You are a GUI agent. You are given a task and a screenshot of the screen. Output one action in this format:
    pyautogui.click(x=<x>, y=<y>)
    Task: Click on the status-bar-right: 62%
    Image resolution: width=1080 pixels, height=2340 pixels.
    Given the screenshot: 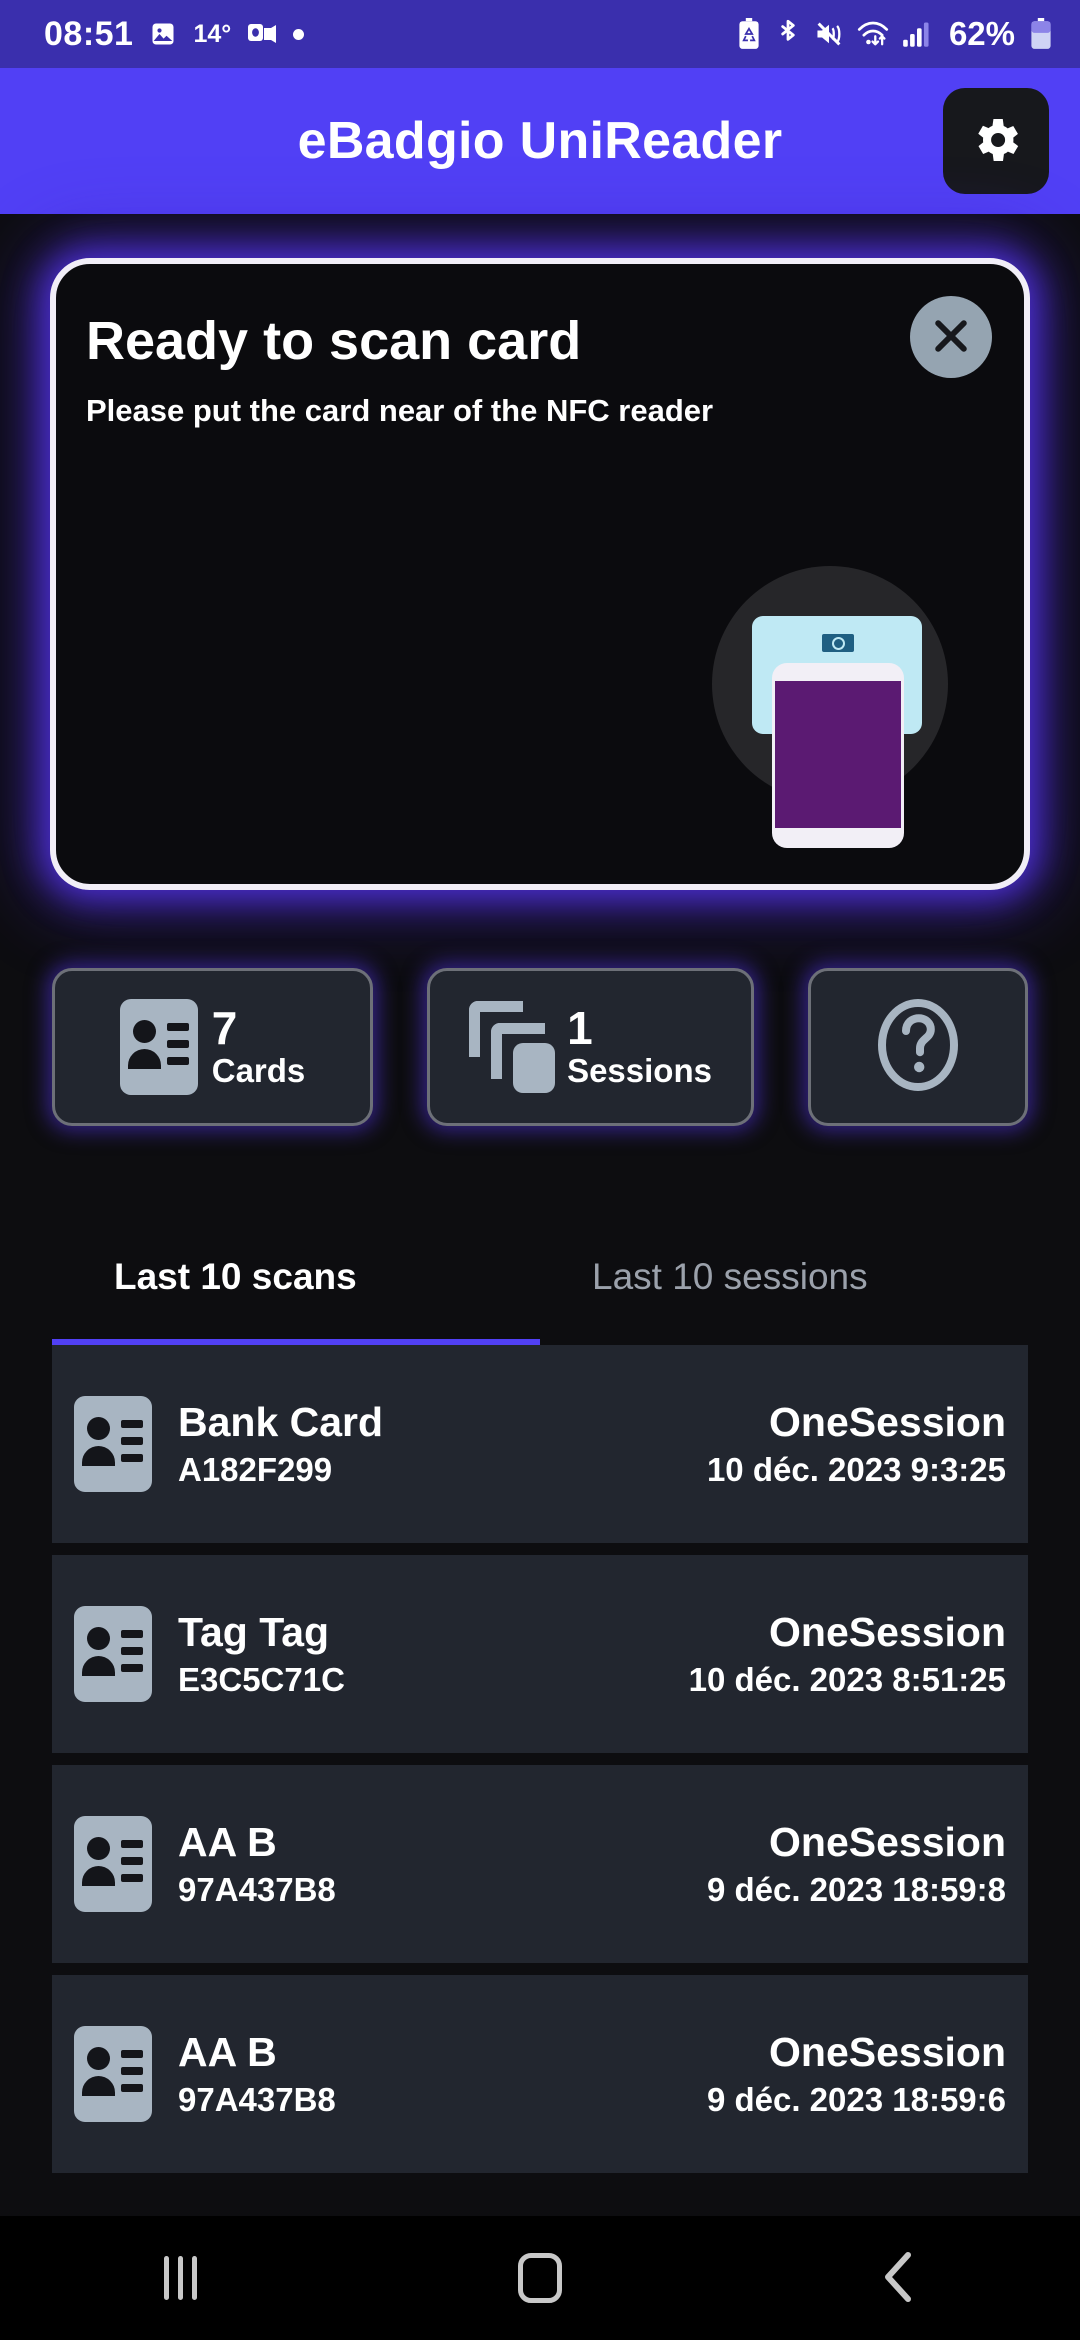 What is the action you would take?
    pyautogui.click(x=895, y=34)
    